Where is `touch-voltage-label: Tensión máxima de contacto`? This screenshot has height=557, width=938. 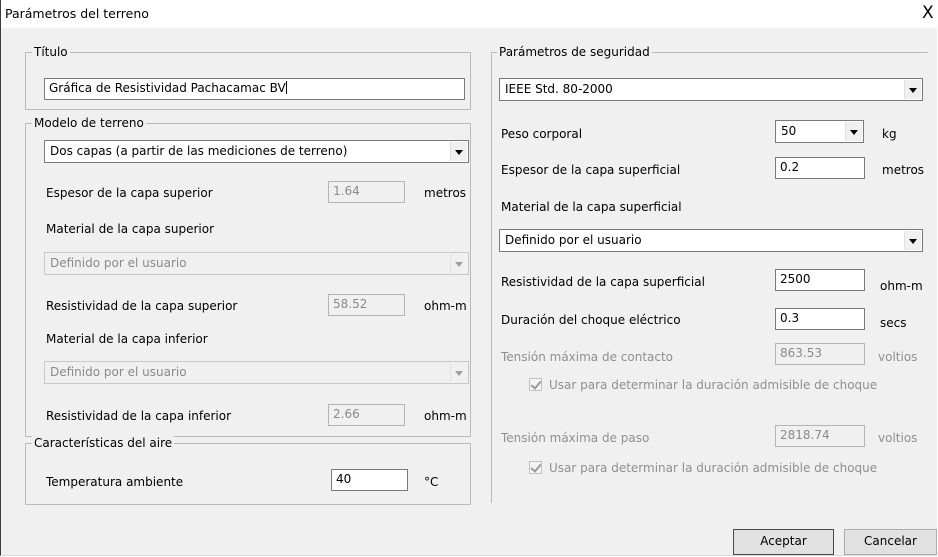 touch-voltage-label: Tensión máxima de contacto is located at coordinates (587, 357).